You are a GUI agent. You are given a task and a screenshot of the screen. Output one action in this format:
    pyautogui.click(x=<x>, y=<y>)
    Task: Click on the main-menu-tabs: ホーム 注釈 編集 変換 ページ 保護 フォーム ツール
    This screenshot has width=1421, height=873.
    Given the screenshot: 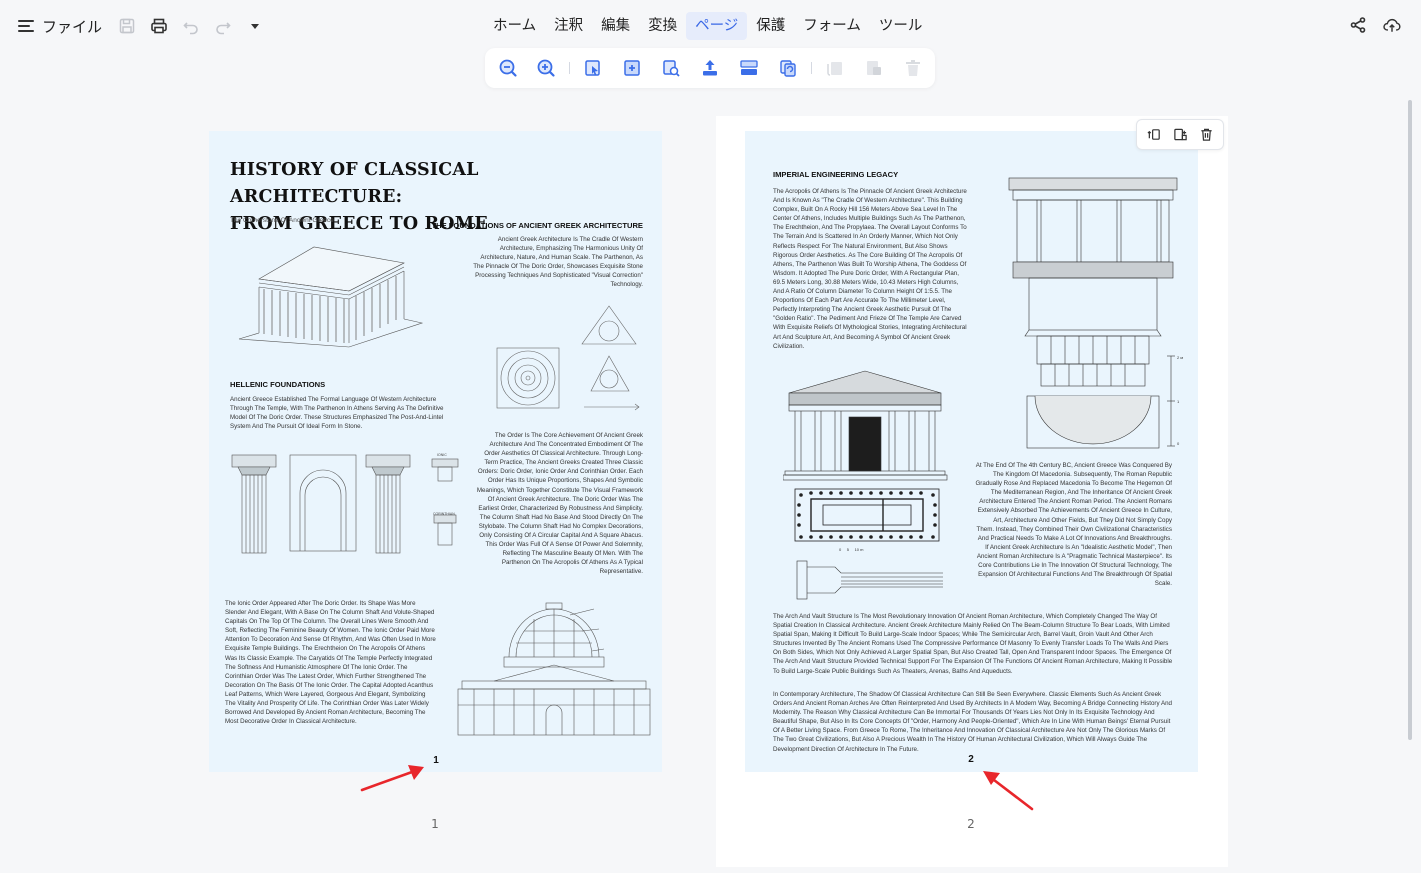 What is the action you would take?
    pyautogui.click(x=707, y=26)
    